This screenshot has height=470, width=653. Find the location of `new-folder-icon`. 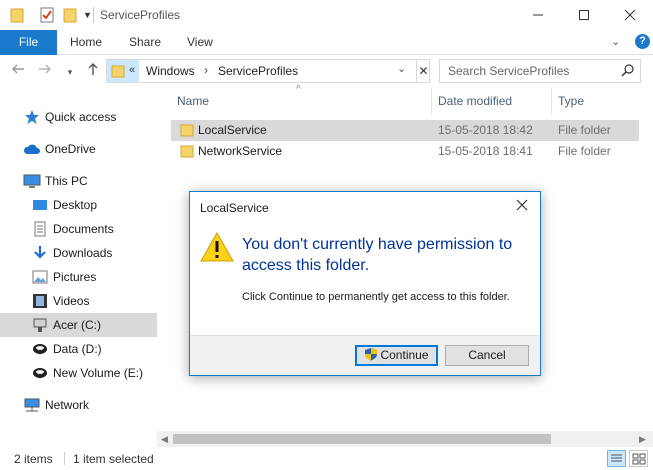

new-folder-icon is located at coordinates (70, 16).